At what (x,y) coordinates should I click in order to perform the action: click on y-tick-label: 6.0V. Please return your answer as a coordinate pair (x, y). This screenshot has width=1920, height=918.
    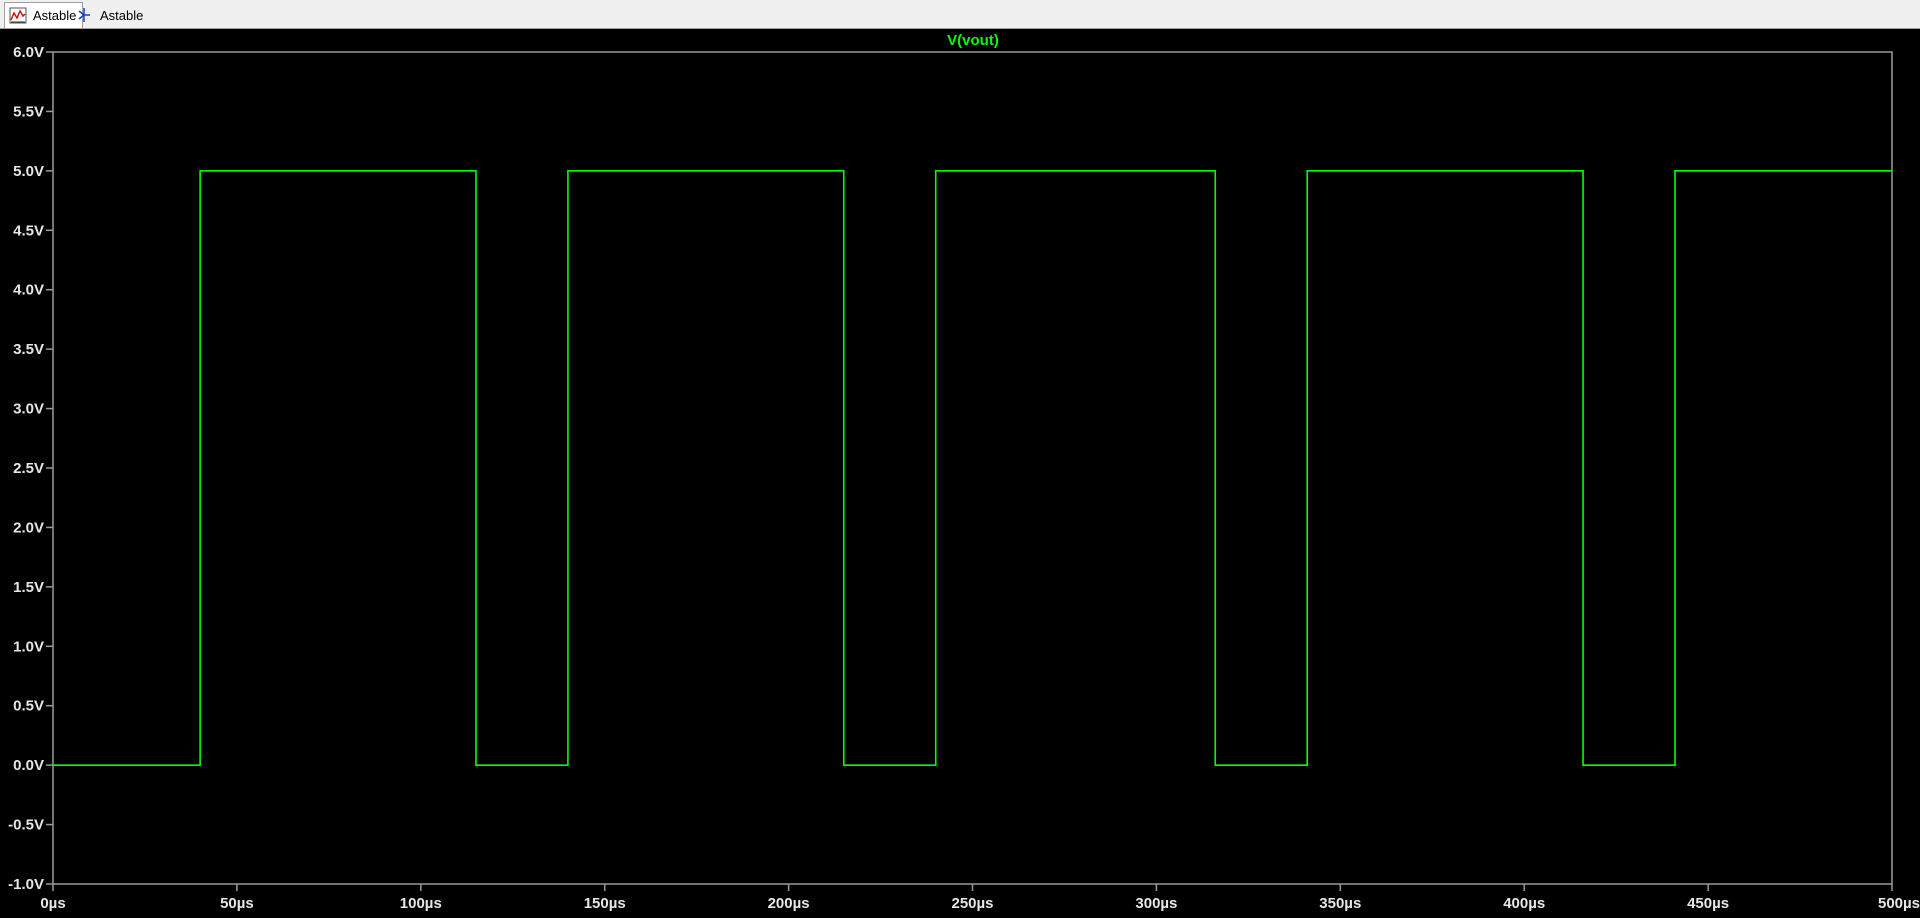
    Looking at the image, I should click on (28, 52).